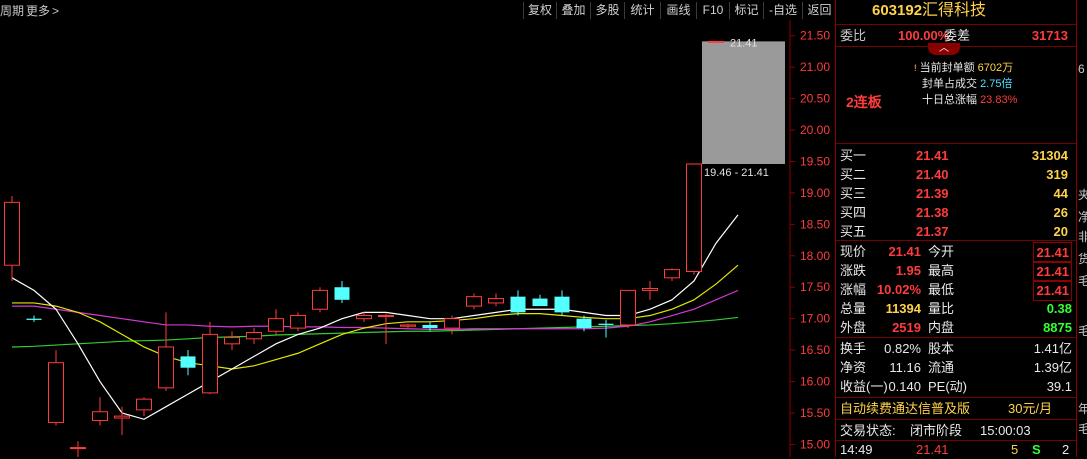 This screenshot has width=1087, height=459. I want to click on status-value: 闭市阶段, so click(936, 430).